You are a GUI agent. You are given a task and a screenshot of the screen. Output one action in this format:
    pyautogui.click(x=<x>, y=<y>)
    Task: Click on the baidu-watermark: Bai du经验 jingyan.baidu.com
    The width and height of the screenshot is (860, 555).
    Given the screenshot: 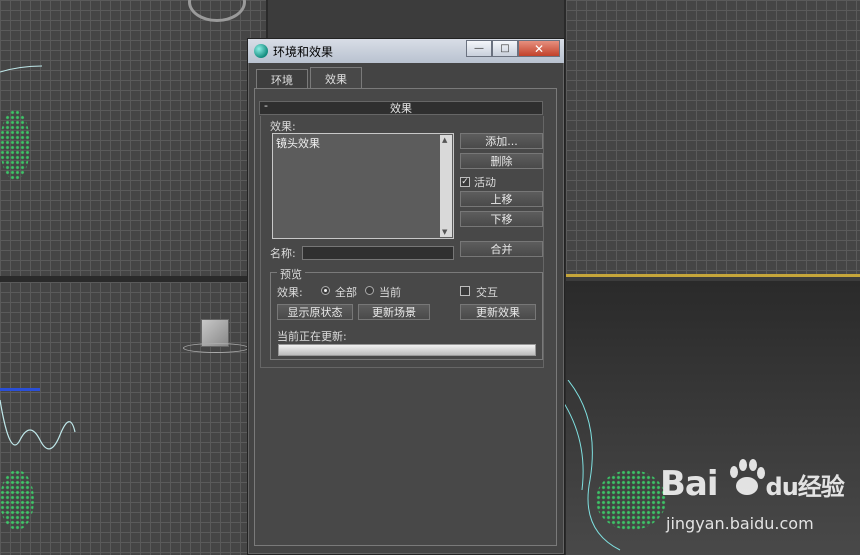 What is the action you would take?
    pyautogui.click(x=755, y=501)
    